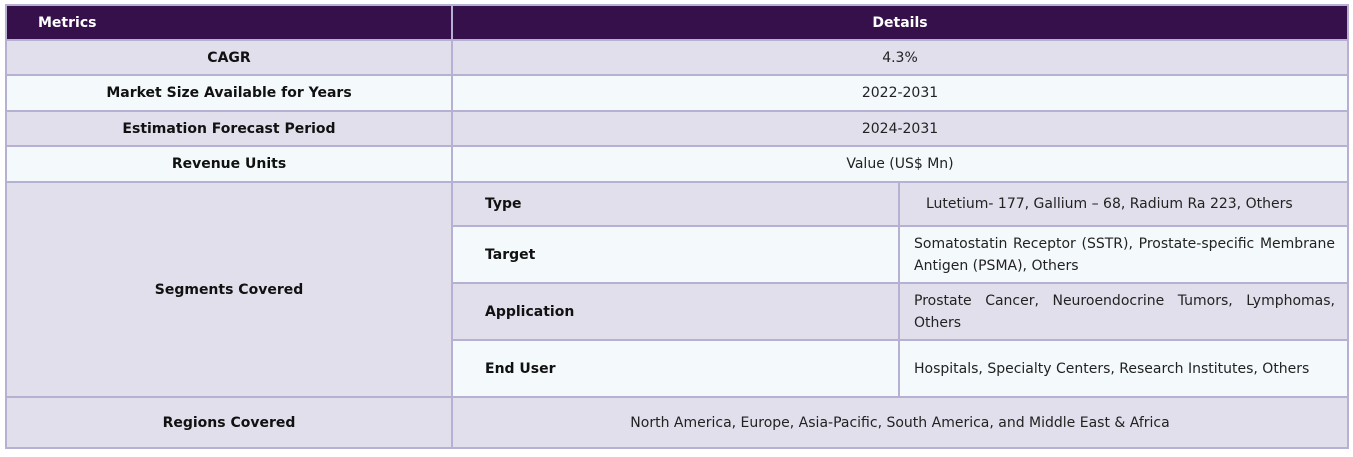  What do you see at coordinates (229, 22) in the screenshot?
I see `metrics-header: Metrics` at bounding box center [229, 22].